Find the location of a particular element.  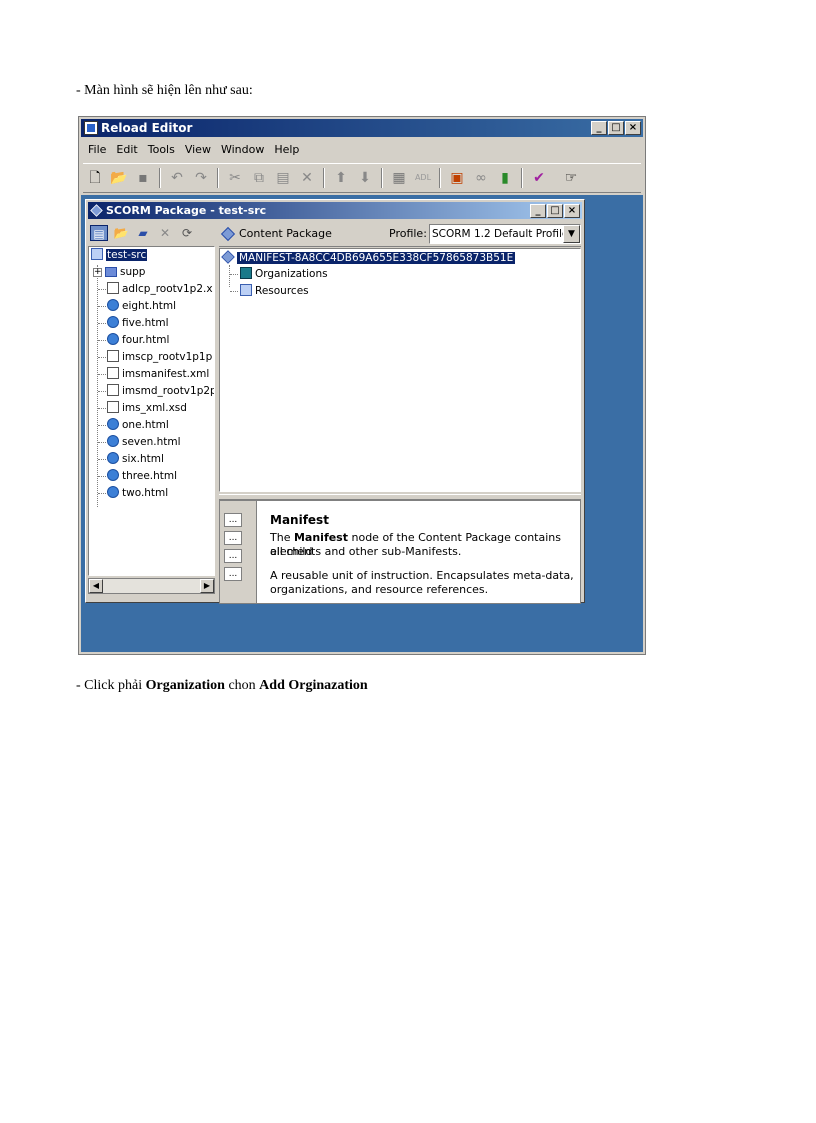

new-folder-icon: ▰ is located at coordinates (143, 233).